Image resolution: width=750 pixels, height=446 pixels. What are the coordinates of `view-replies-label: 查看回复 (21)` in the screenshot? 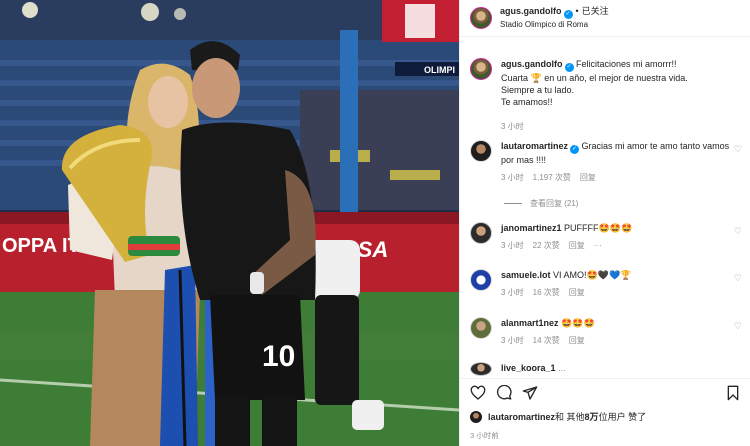 It's located at (554, 203).